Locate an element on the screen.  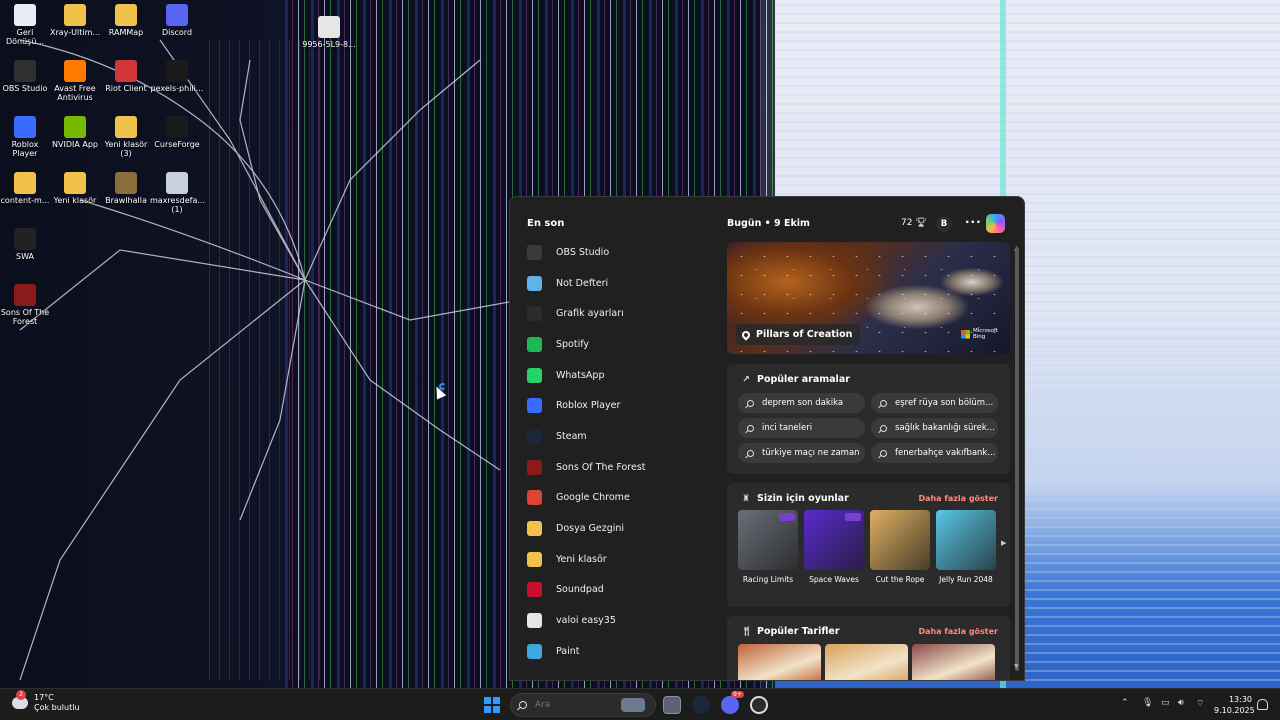
desktop-icon-label: Avast Free Antivirus is located at coordinates (75, 93).